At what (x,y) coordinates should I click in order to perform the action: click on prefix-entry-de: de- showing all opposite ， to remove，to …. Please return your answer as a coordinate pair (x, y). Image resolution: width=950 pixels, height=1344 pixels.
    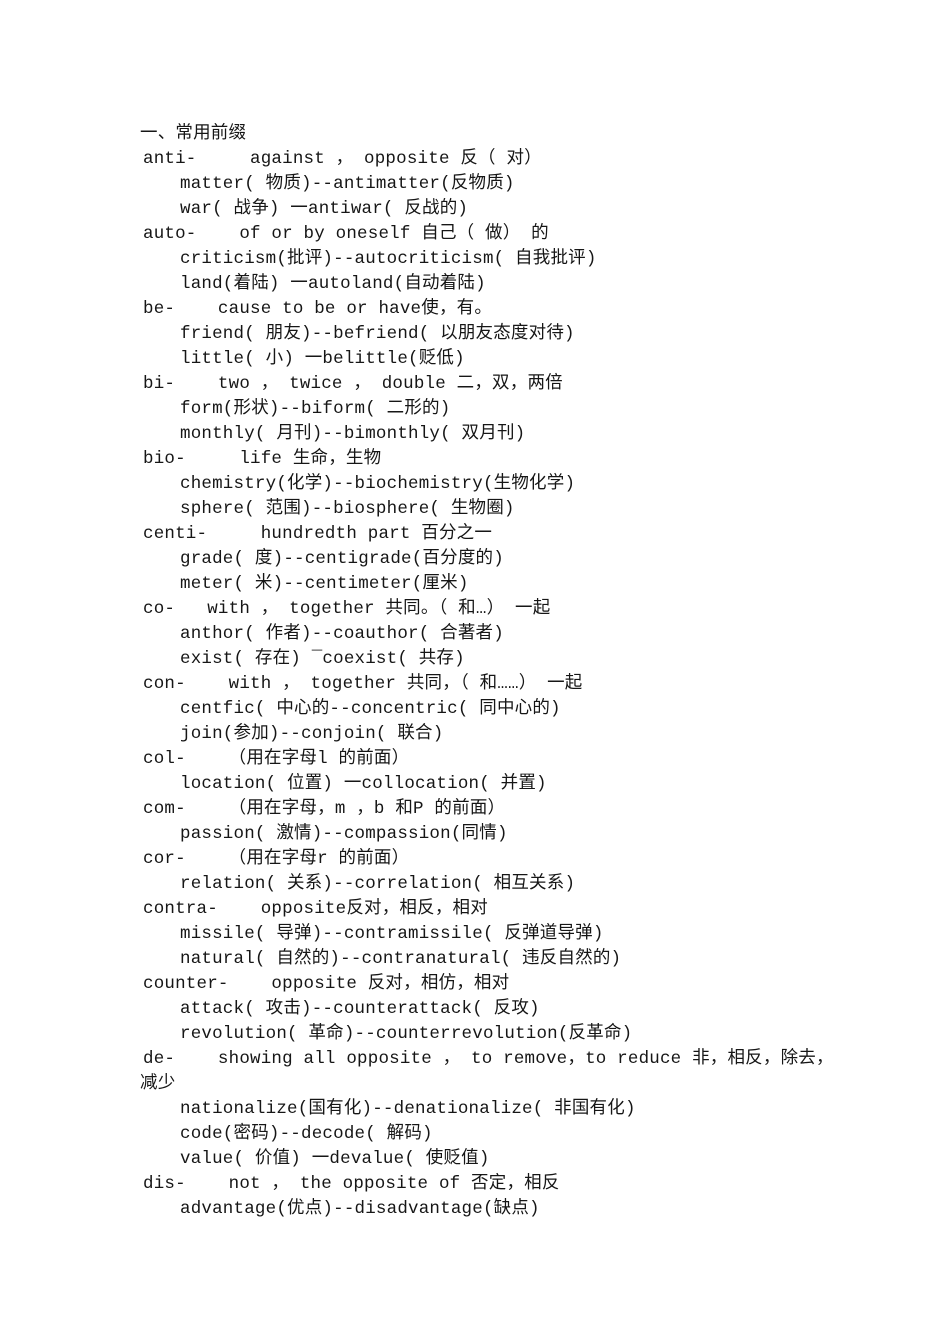
    Looking at the image, I should click on (535, 1109).